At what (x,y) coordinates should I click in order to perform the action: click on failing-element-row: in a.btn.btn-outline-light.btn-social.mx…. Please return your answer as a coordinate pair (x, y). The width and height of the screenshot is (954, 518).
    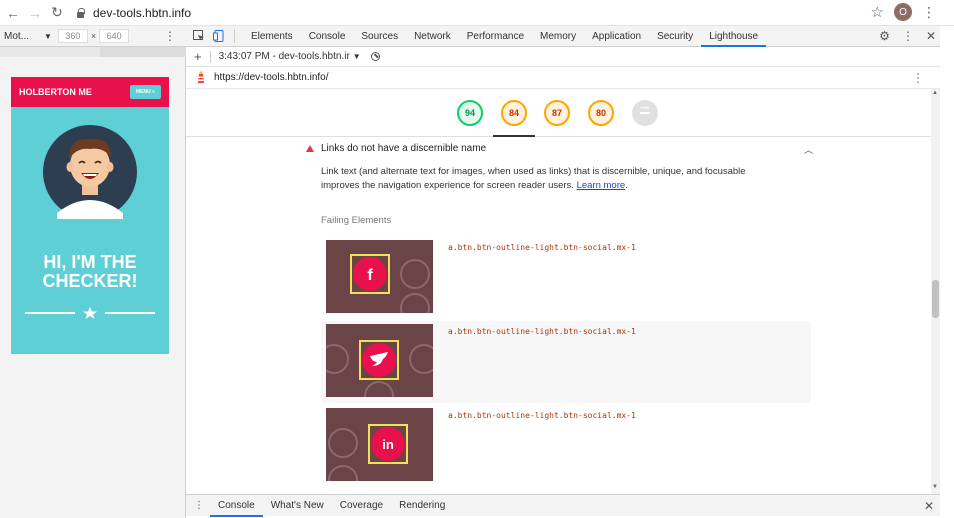
    Looking at the image, I should click on (566, 446).